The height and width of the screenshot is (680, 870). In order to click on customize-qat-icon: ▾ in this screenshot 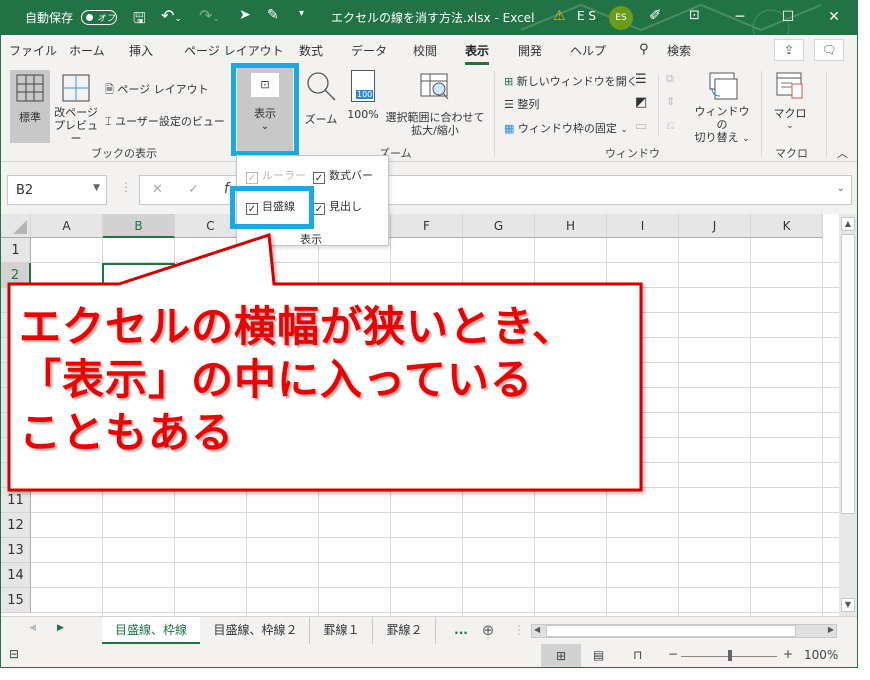, I will do `click(301, 13)`.